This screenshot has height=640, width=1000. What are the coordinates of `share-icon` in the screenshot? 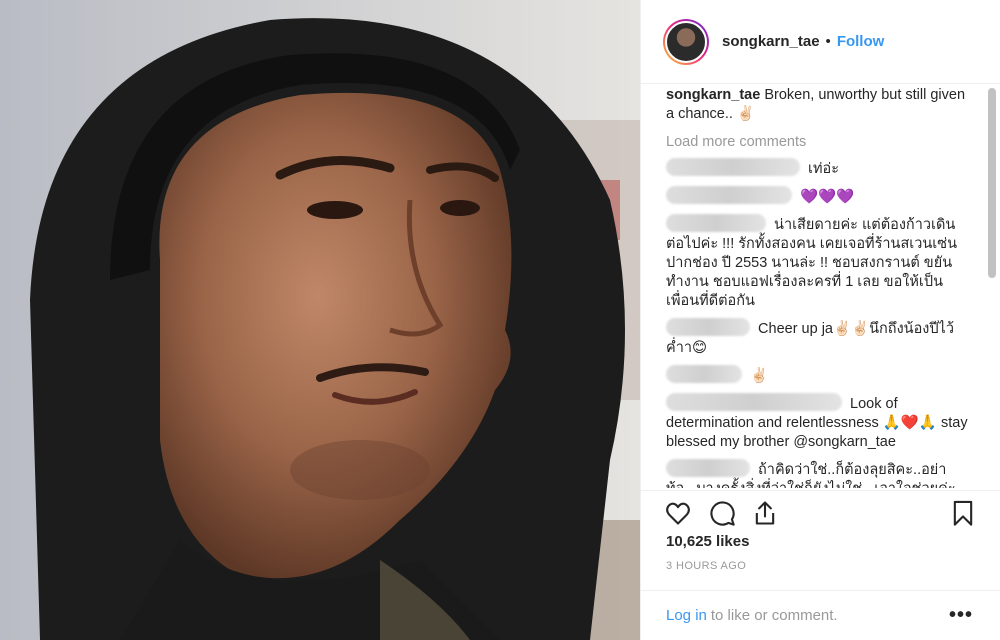 It's located at (765, 513).